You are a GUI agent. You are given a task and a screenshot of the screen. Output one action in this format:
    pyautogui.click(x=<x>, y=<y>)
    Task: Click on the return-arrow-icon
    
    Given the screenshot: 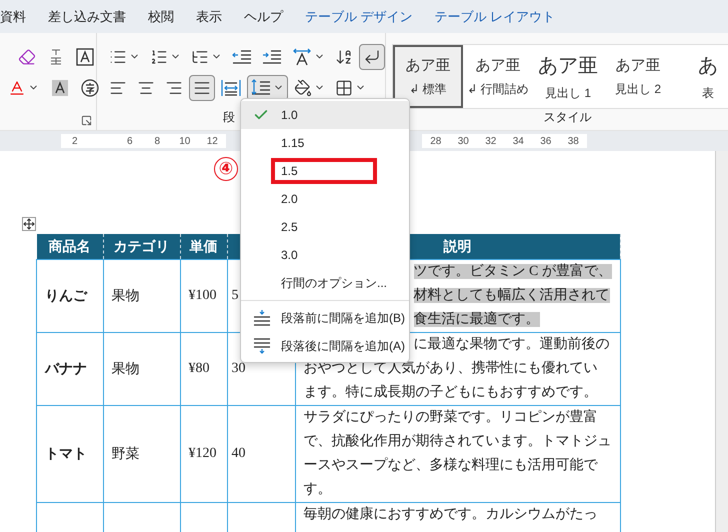 What is the action you would take?
    pyautogui.click(x=372, y=57)
    